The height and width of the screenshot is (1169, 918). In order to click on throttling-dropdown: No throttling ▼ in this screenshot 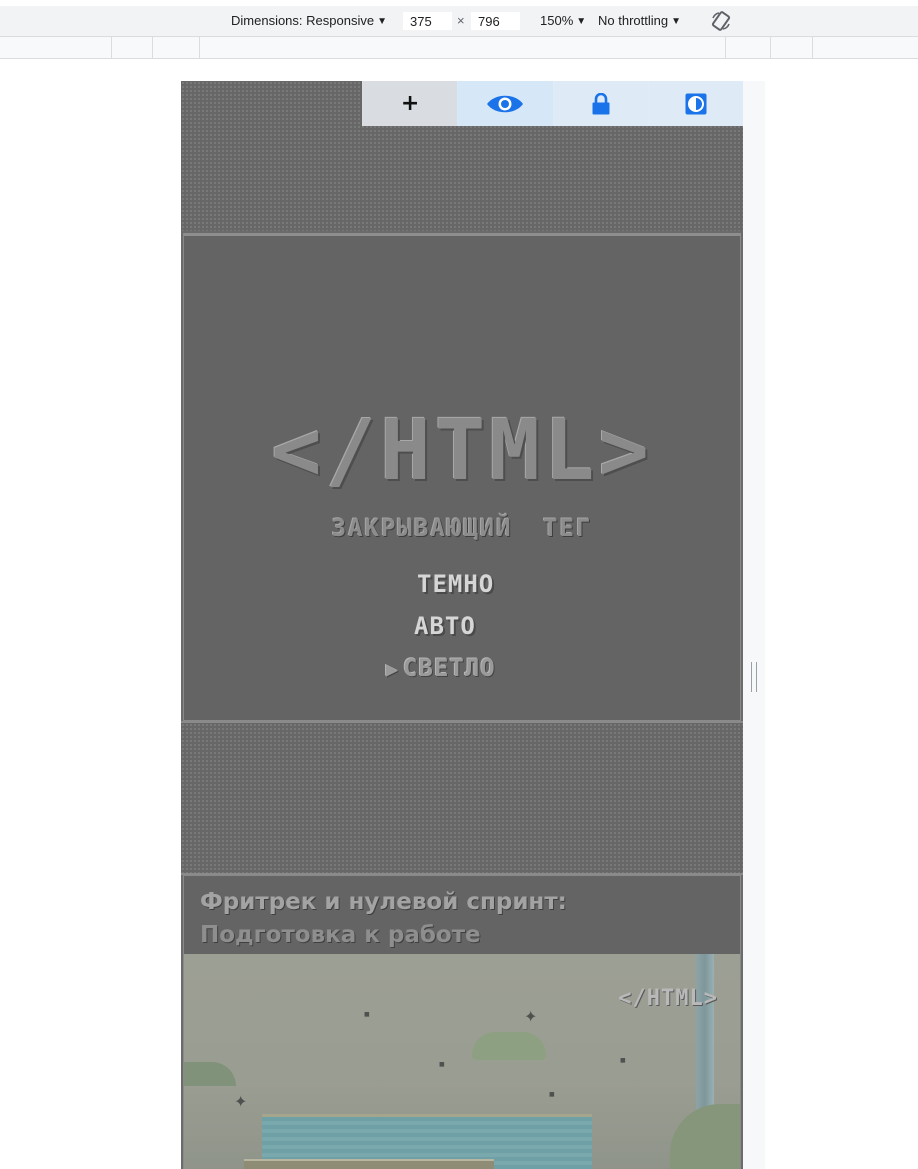, I will do `click(639, 21)`.